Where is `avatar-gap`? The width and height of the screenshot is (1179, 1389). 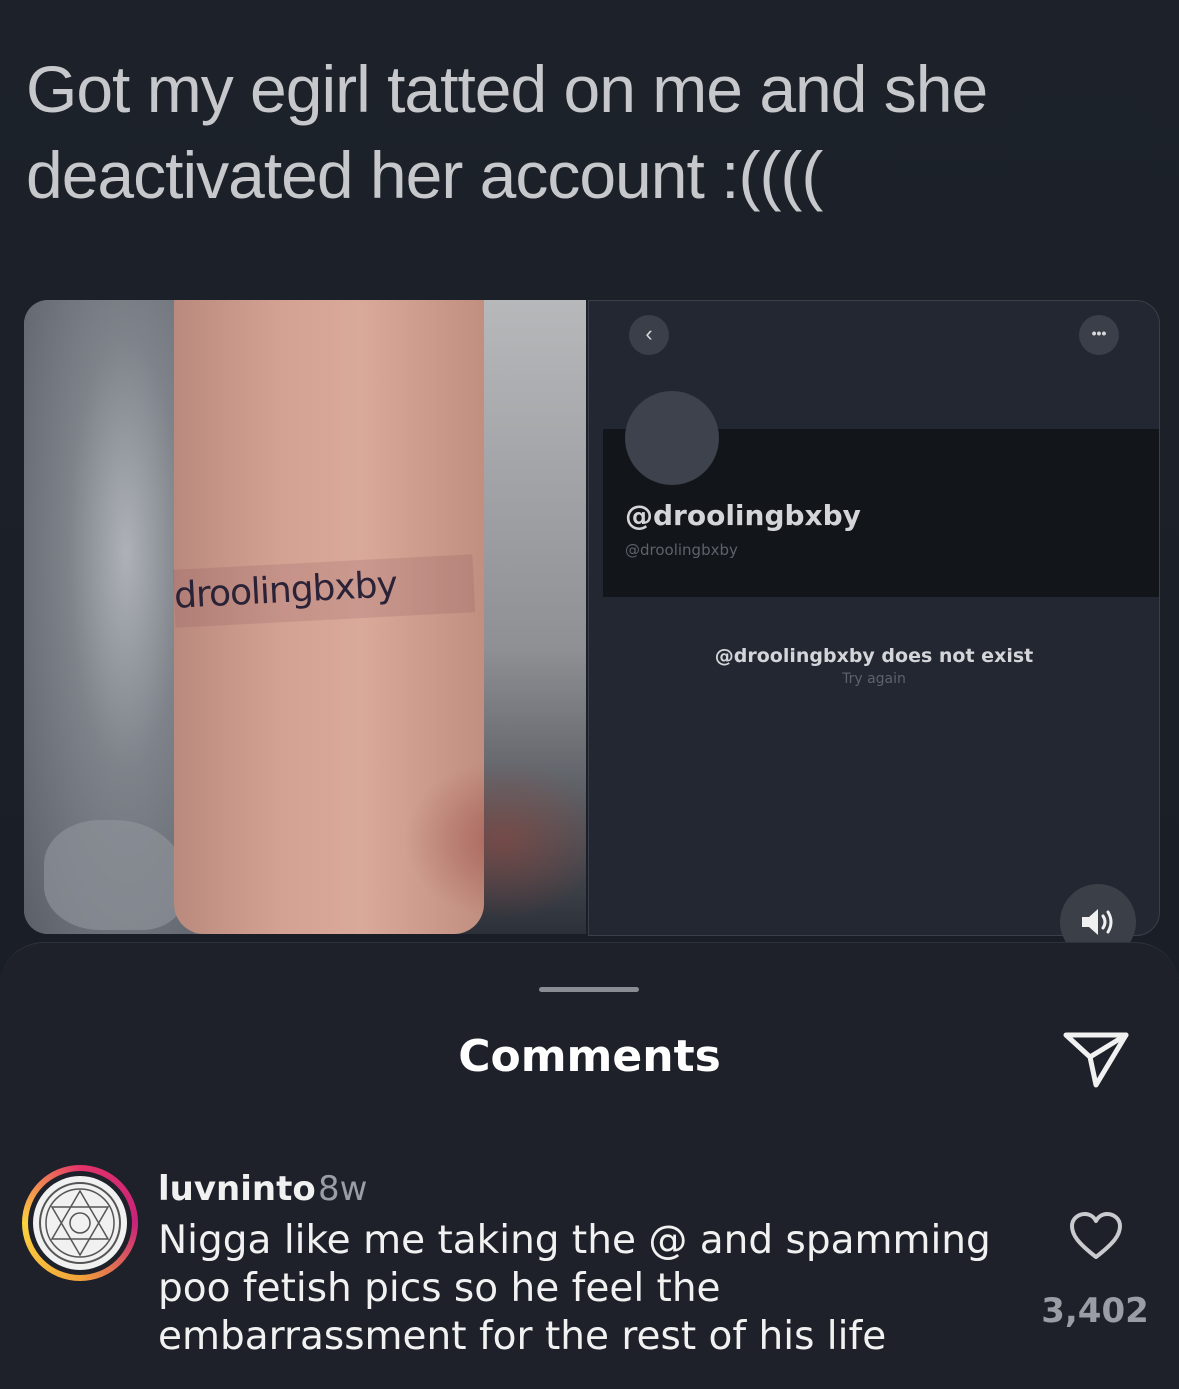
avatar-gap is located at coordinates (80, 1223).